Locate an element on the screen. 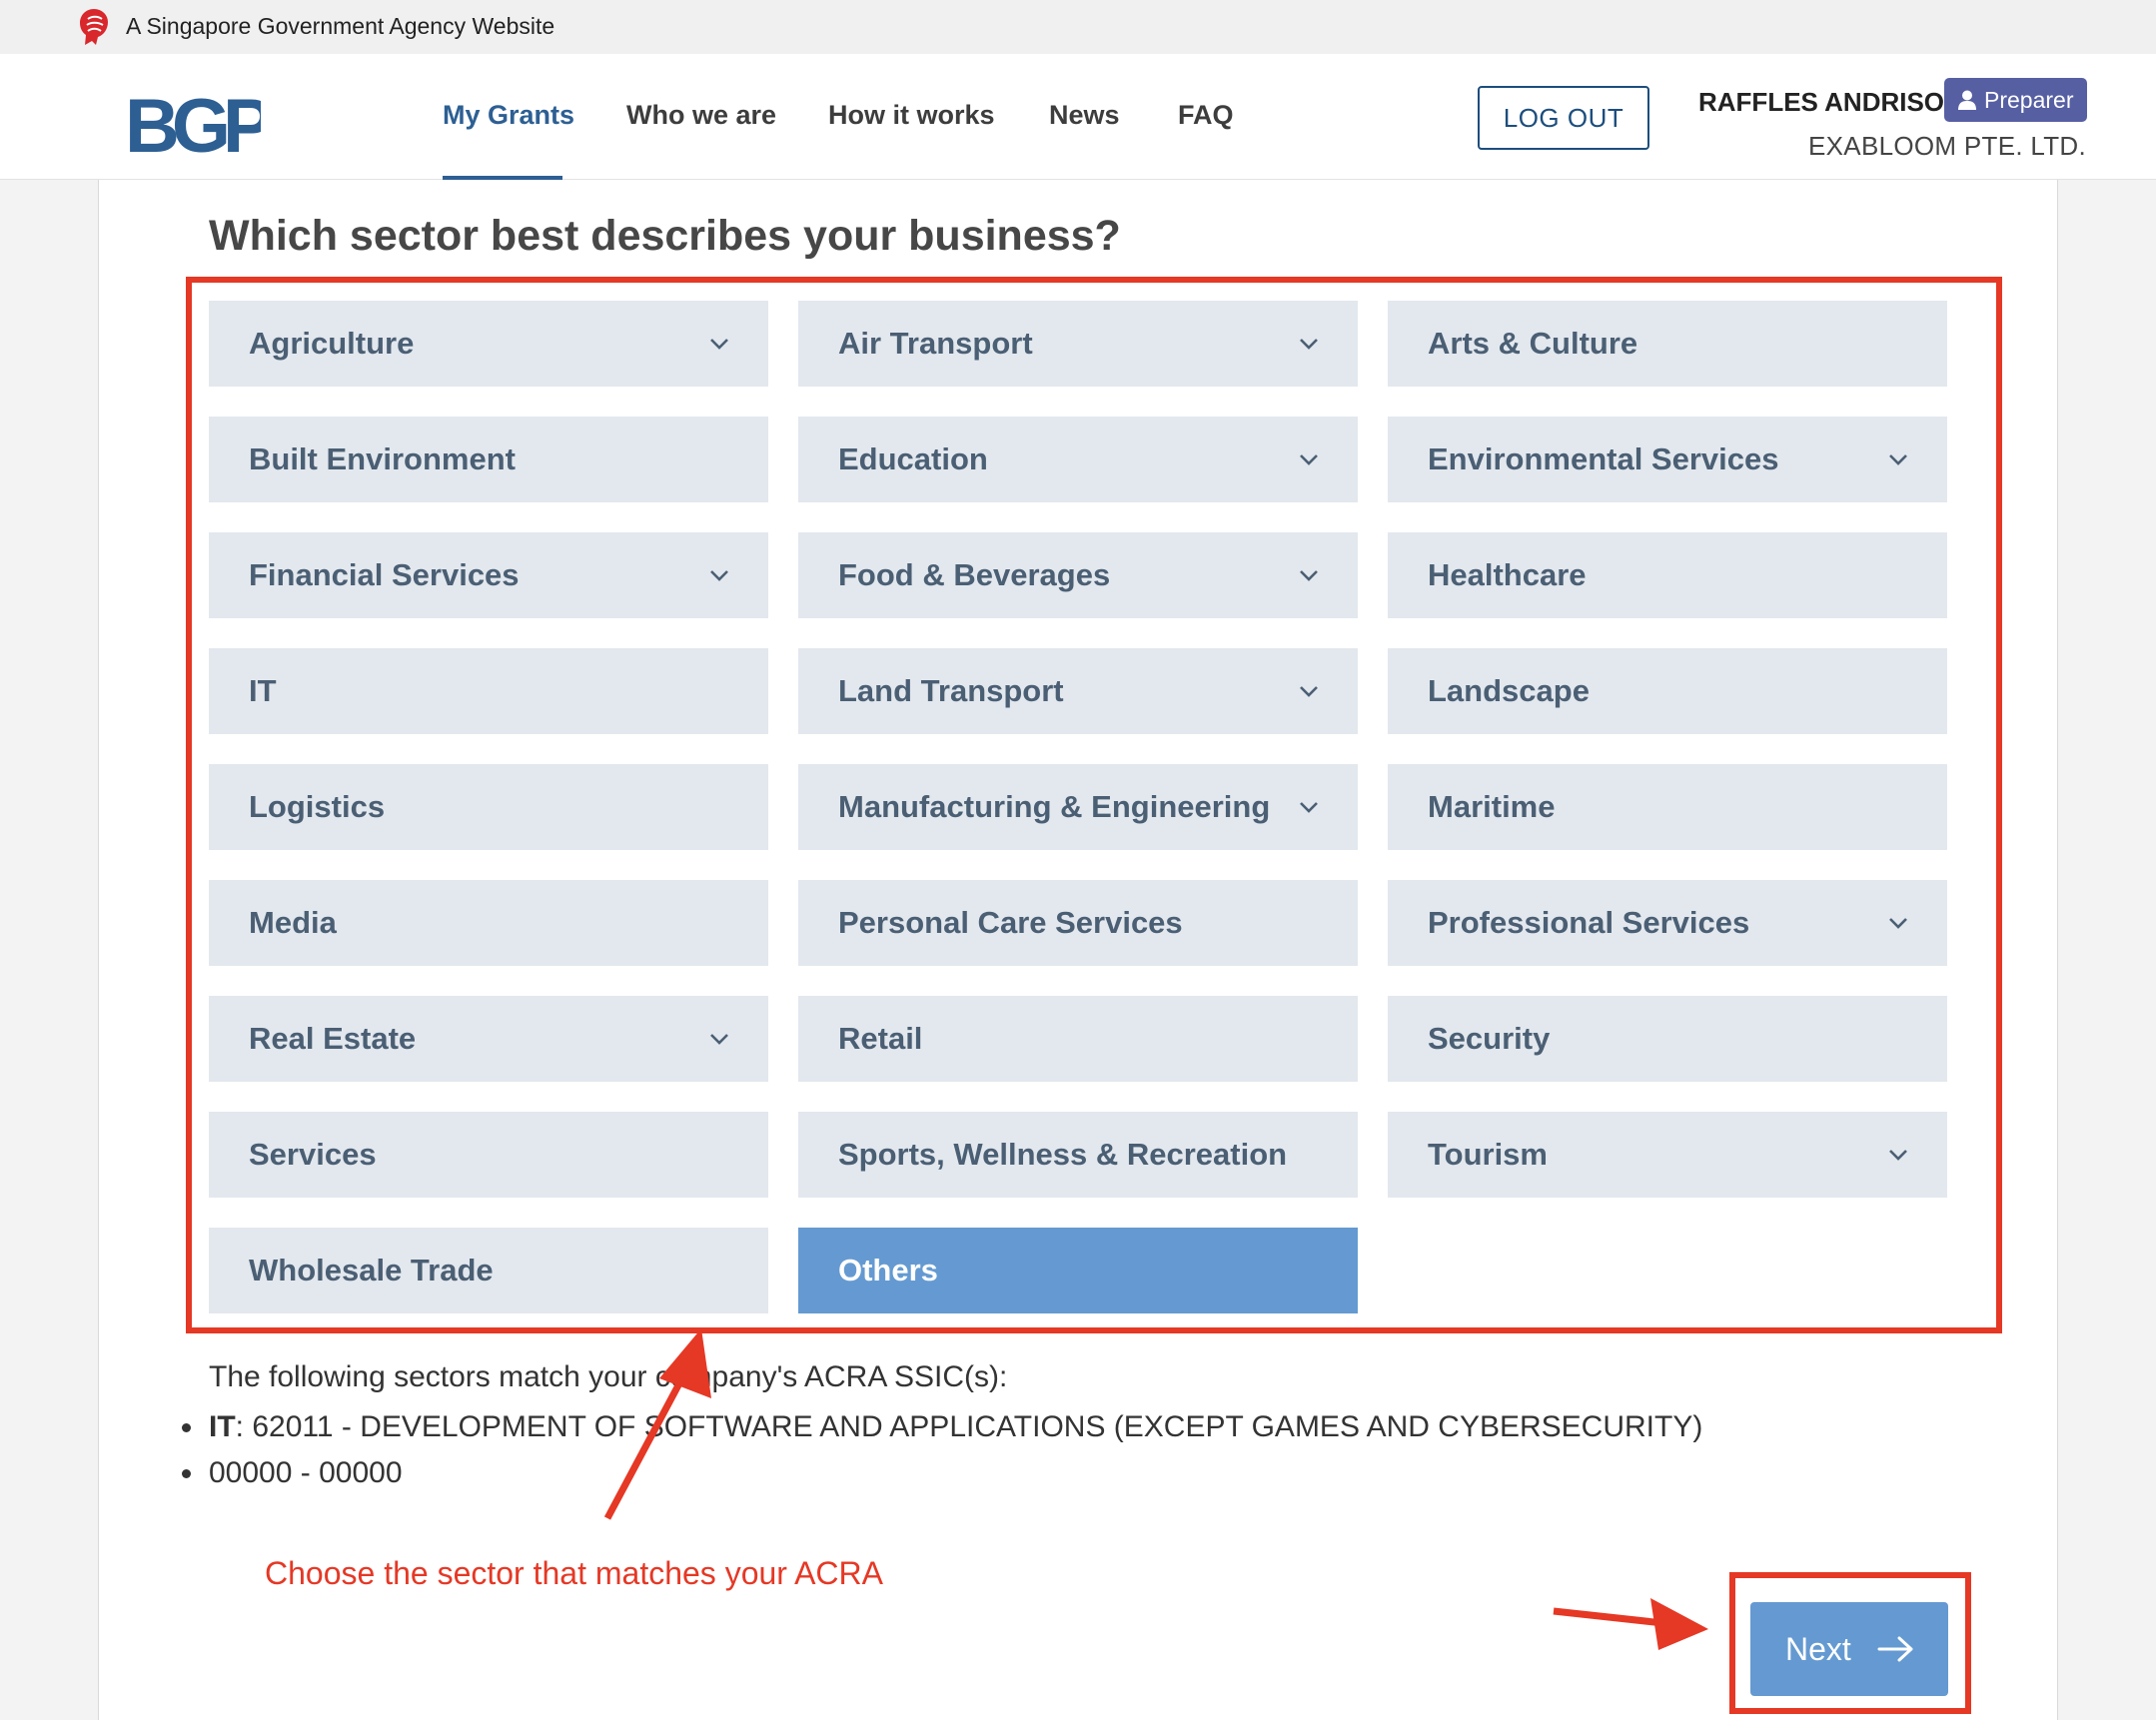 The height and width of the screenshot is (1720, 2156). sector-tile-services: Services is located at coordinates (489, 1155).